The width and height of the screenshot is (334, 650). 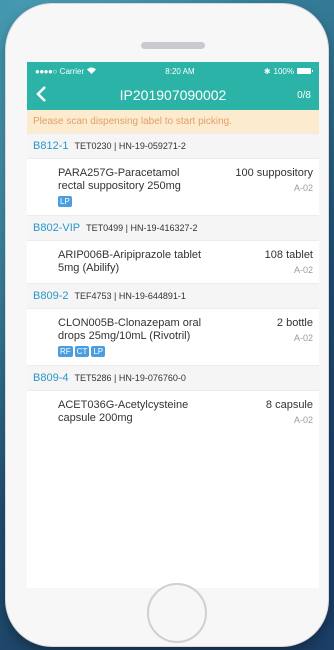 I want to click on drug-name: ACET036G-Acetylcysteine capsule 200mg, so click(x=123, y=411).